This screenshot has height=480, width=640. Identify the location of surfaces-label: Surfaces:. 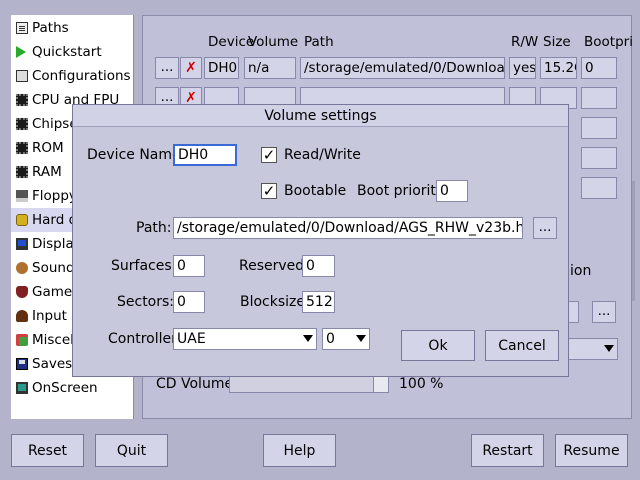
(144, 266).